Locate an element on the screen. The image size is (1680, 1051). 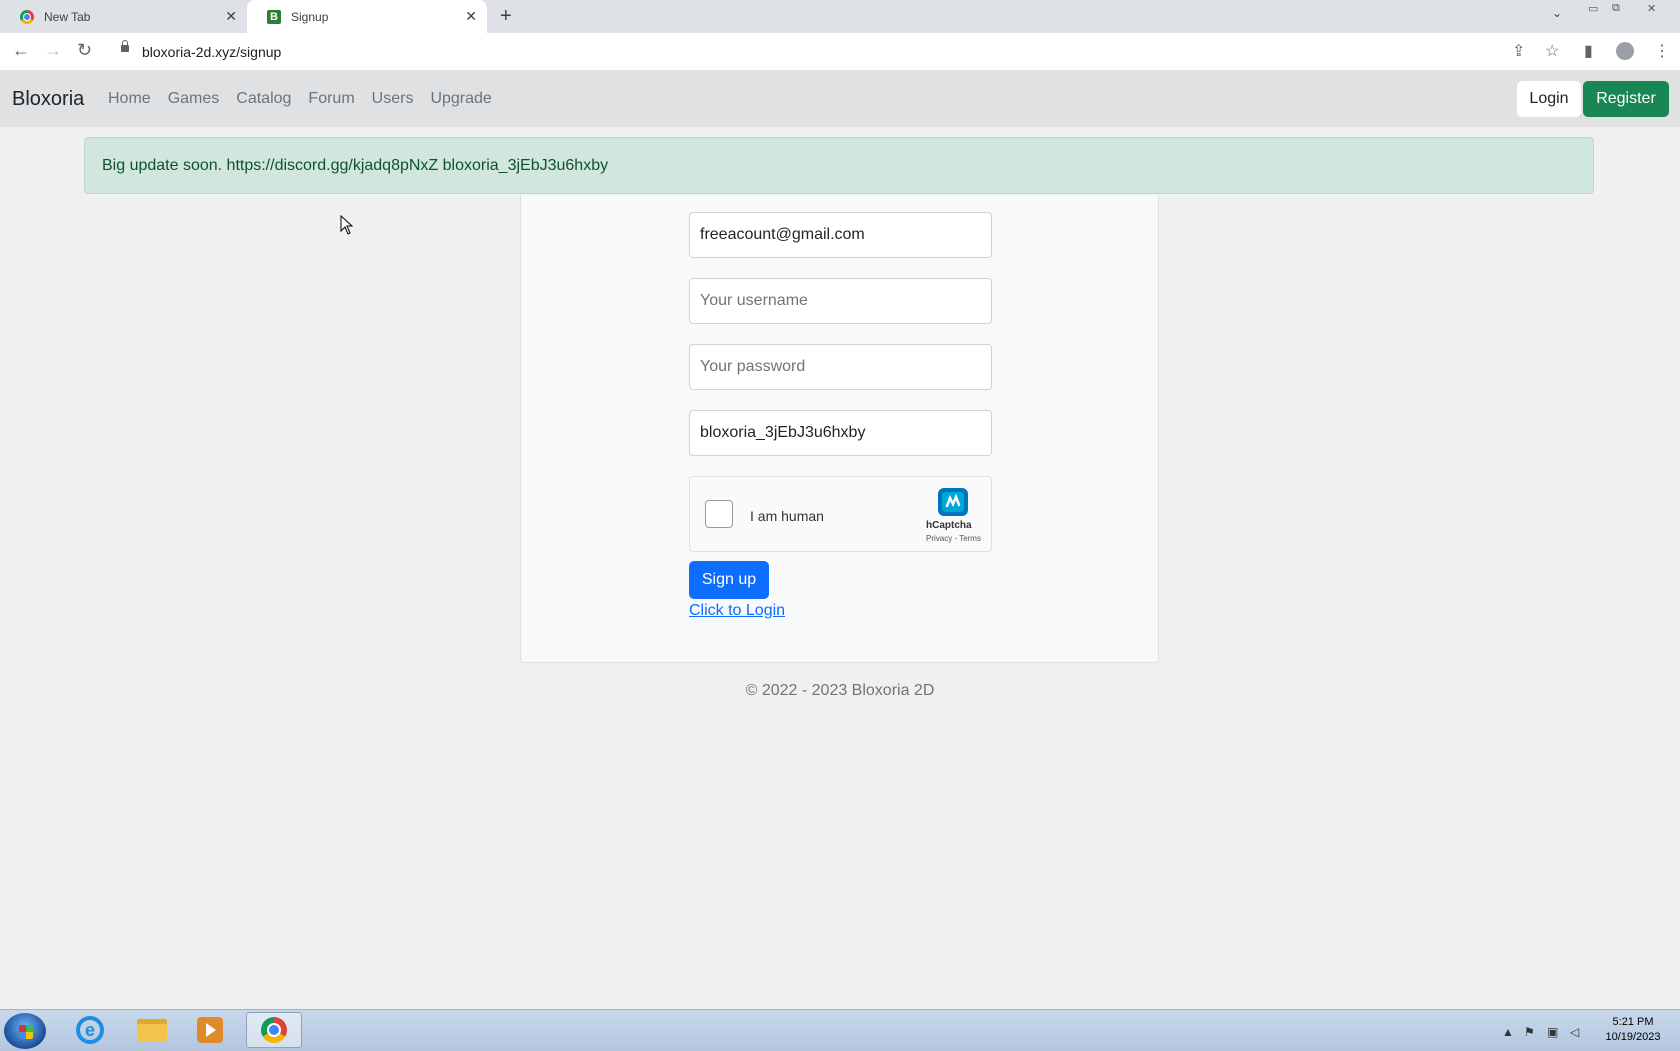
internet-explorer-icon: e is located at coordinates (90, 1030).